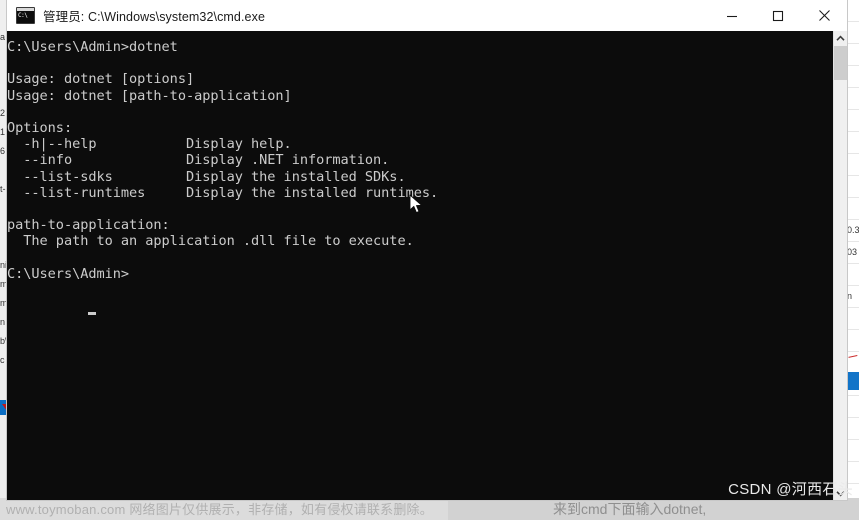 Image resolution: width=859 pixels, height=520 pixels. Describe the element at coordinates (840, 265) in the screenshot. I see `terminal-scrollbar` at that location.